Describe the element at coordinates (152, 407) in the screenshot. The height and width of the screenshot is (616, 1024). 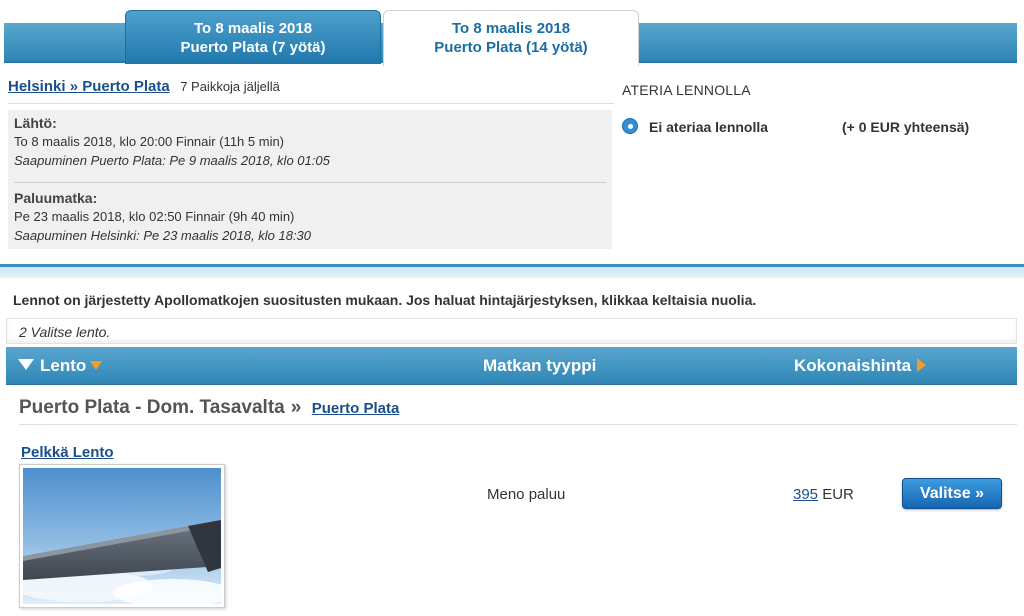
I see `destination-name: Puerto Plata - Dom. Tasavalta` at that location.